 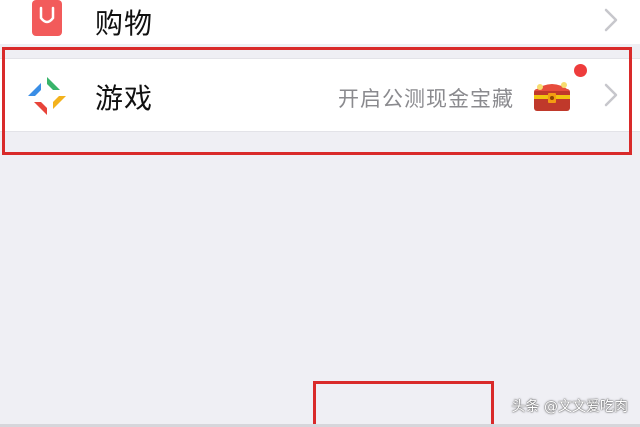 I want to click on highlight-box-bottom, so click(x=403, y=404).